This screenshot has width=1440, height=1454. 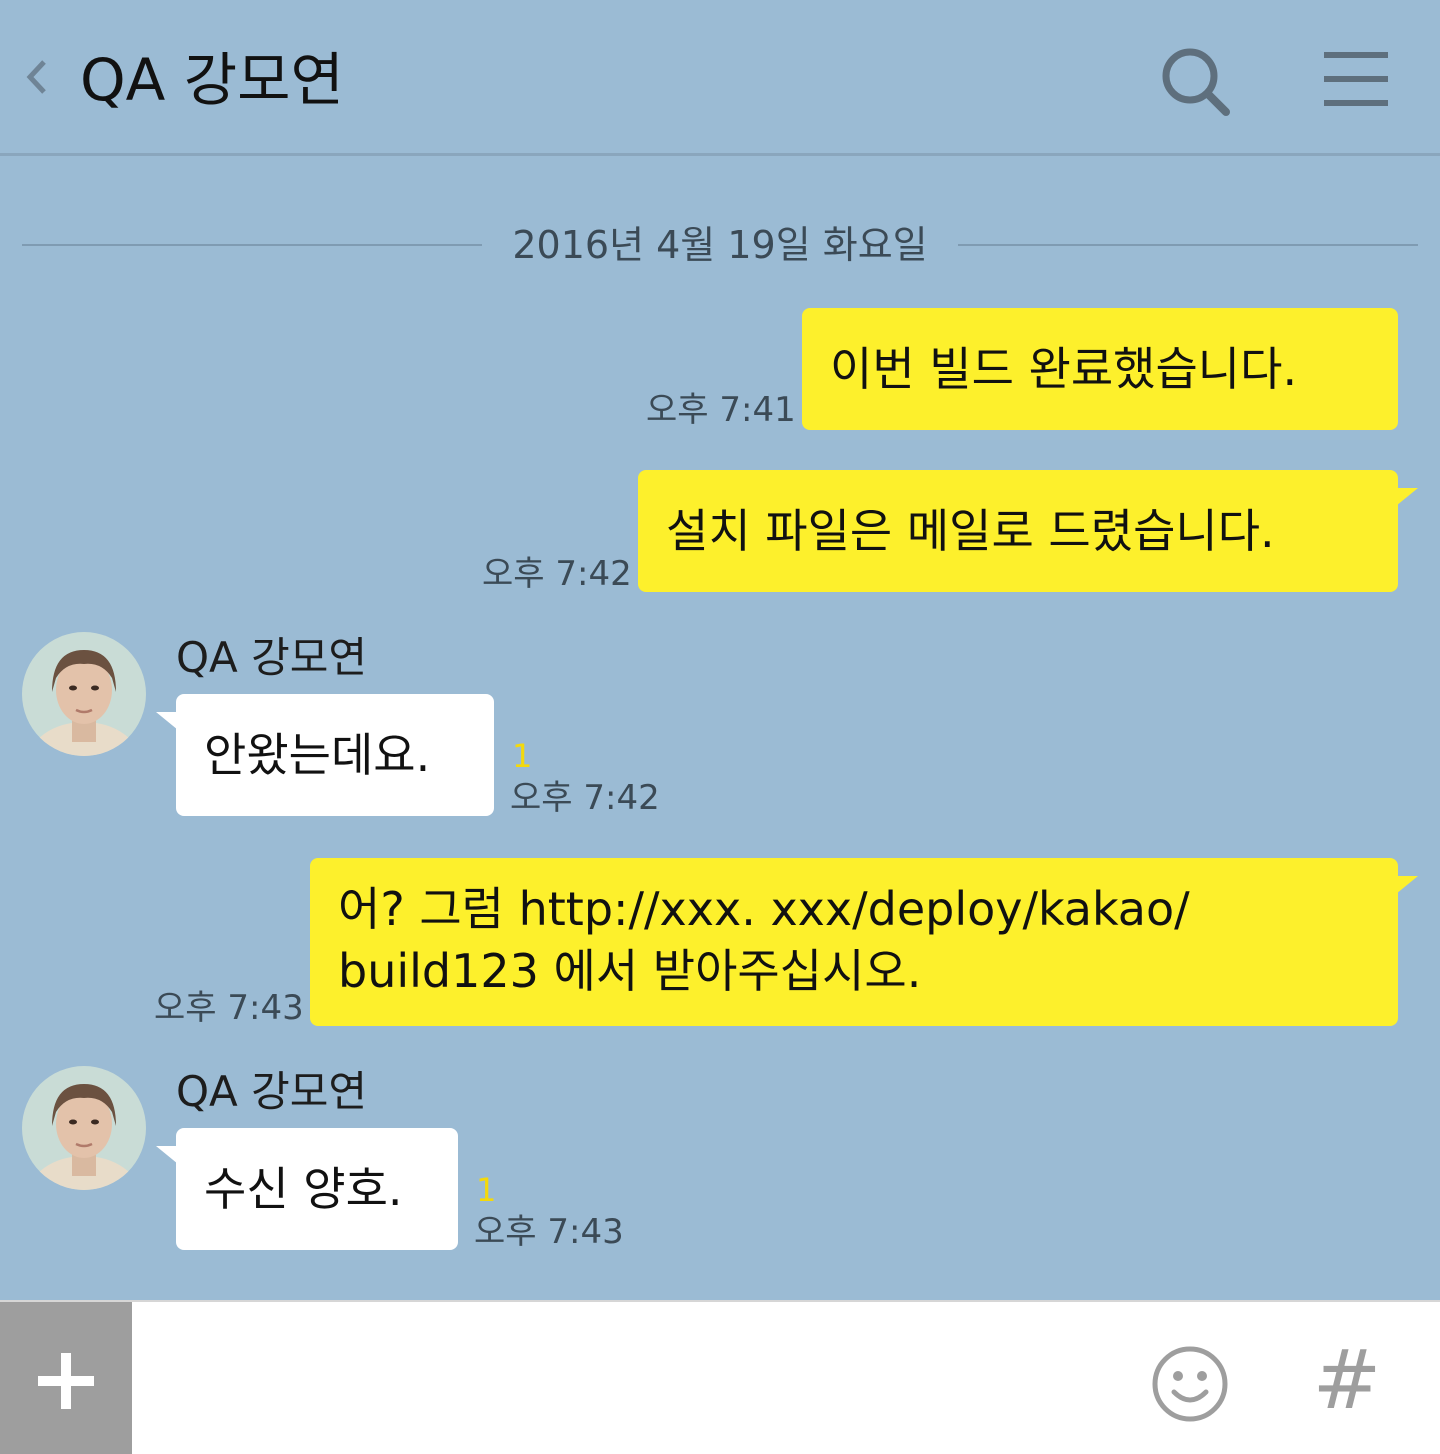 I want to click on menu-icon, so click(x=1357, y=79).